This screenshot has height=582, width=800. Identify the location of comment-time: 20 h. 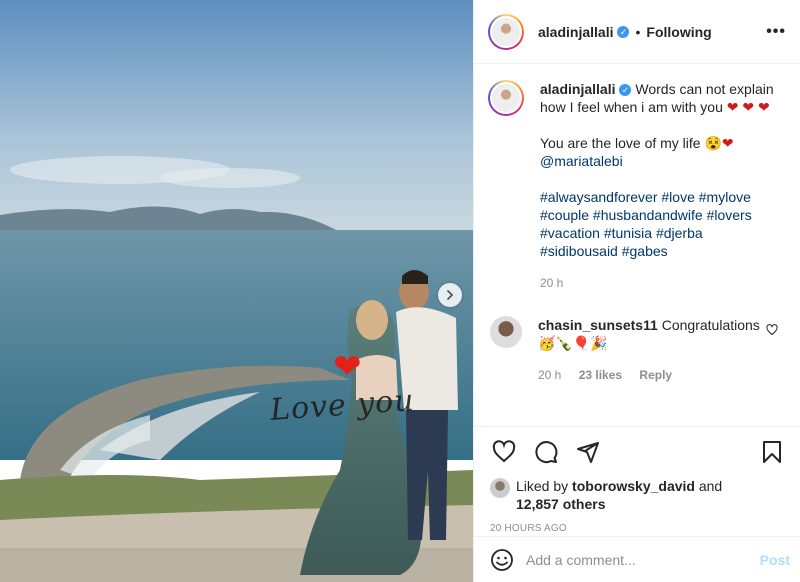
(550, 375).